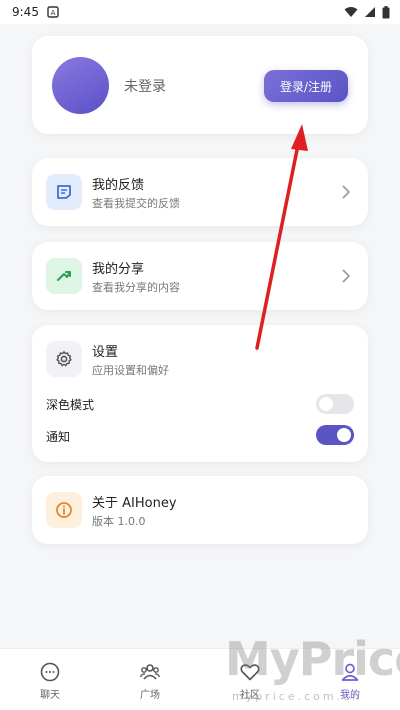  Describe the element at coordinates (297, 696) in the screenshot. I see `watermark-url: myprice.com.cn` at that location.